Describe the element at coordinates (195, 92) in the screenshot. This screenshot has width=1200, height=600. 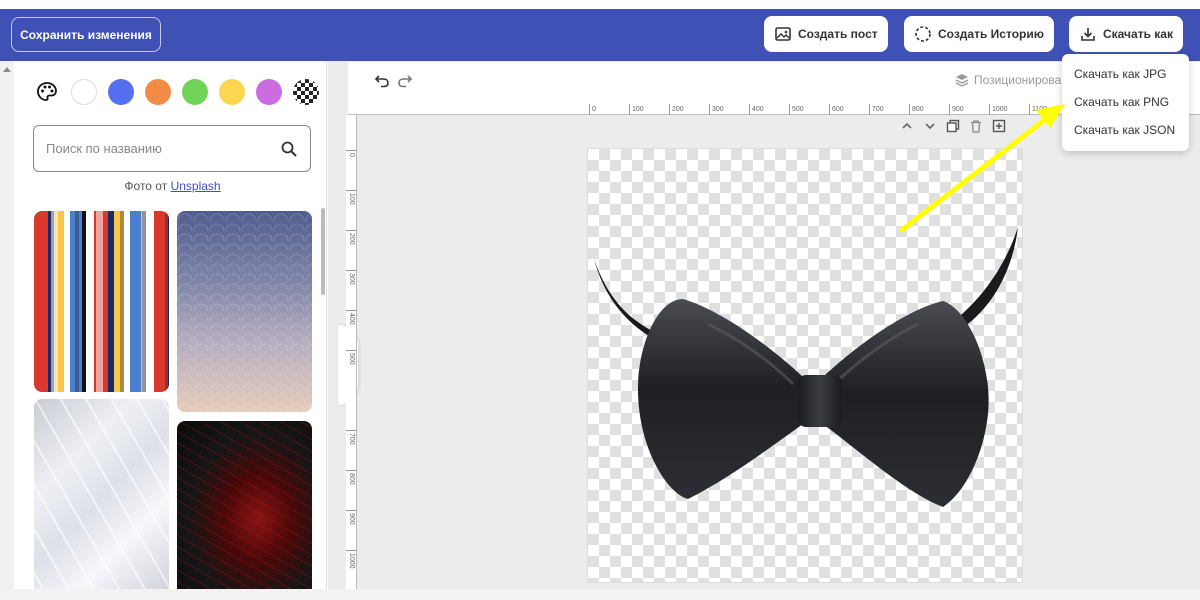
I see `swatch-green` at that location.